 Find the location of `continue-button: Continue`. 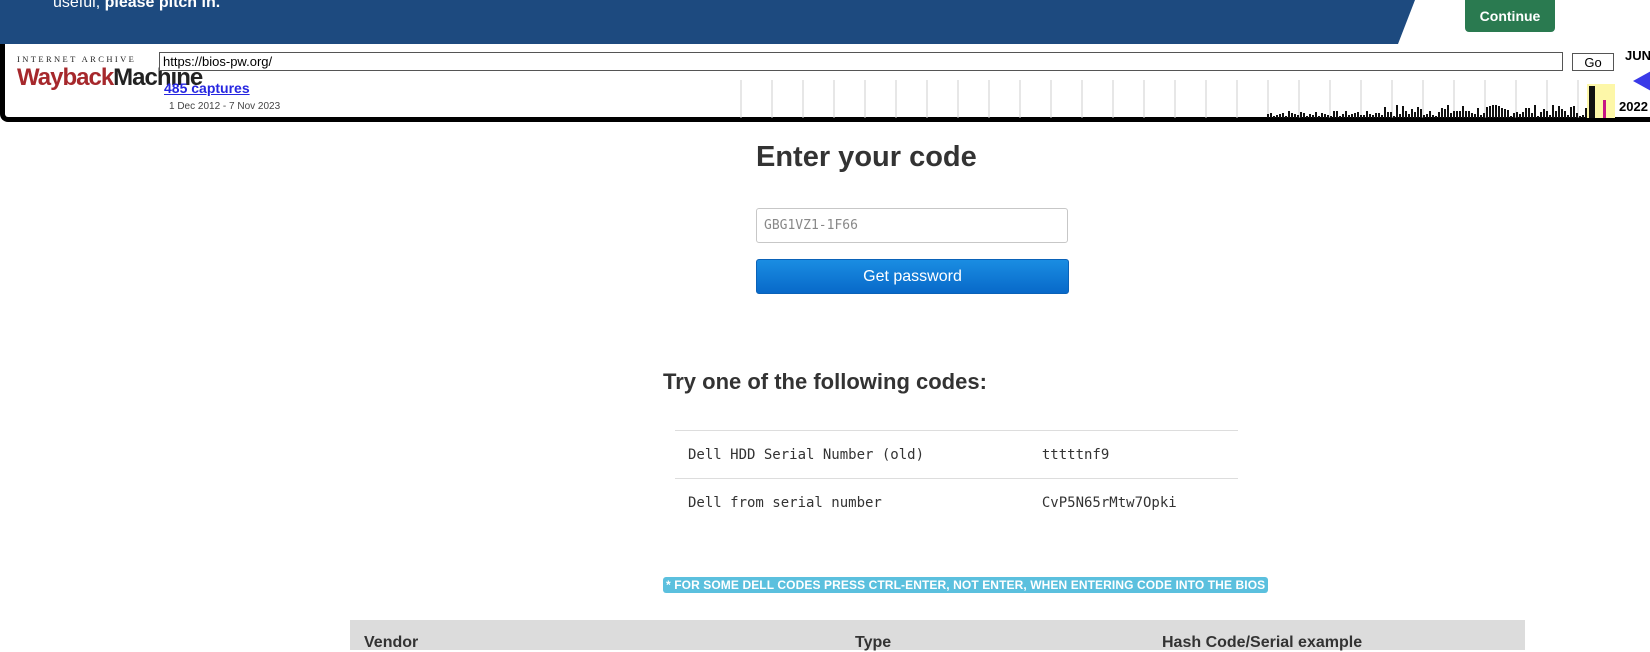

continue-button: Continue is located at coordinates (1510, 16).